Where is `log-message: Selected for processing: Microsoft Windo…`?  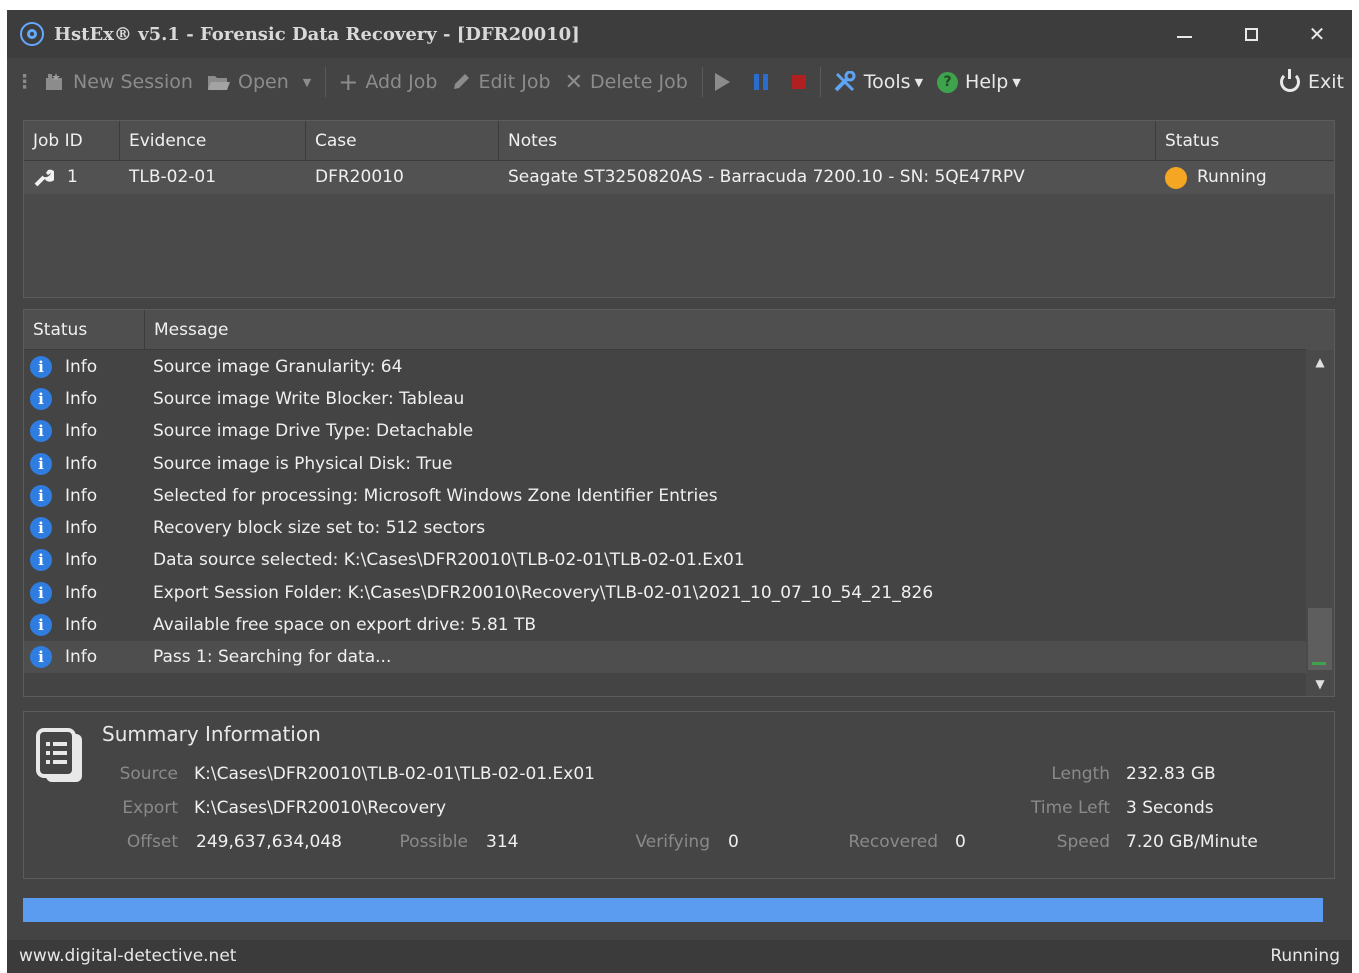
log-message: Selected for processing: Microsoft Windo… is located at coordinates (435, 496).